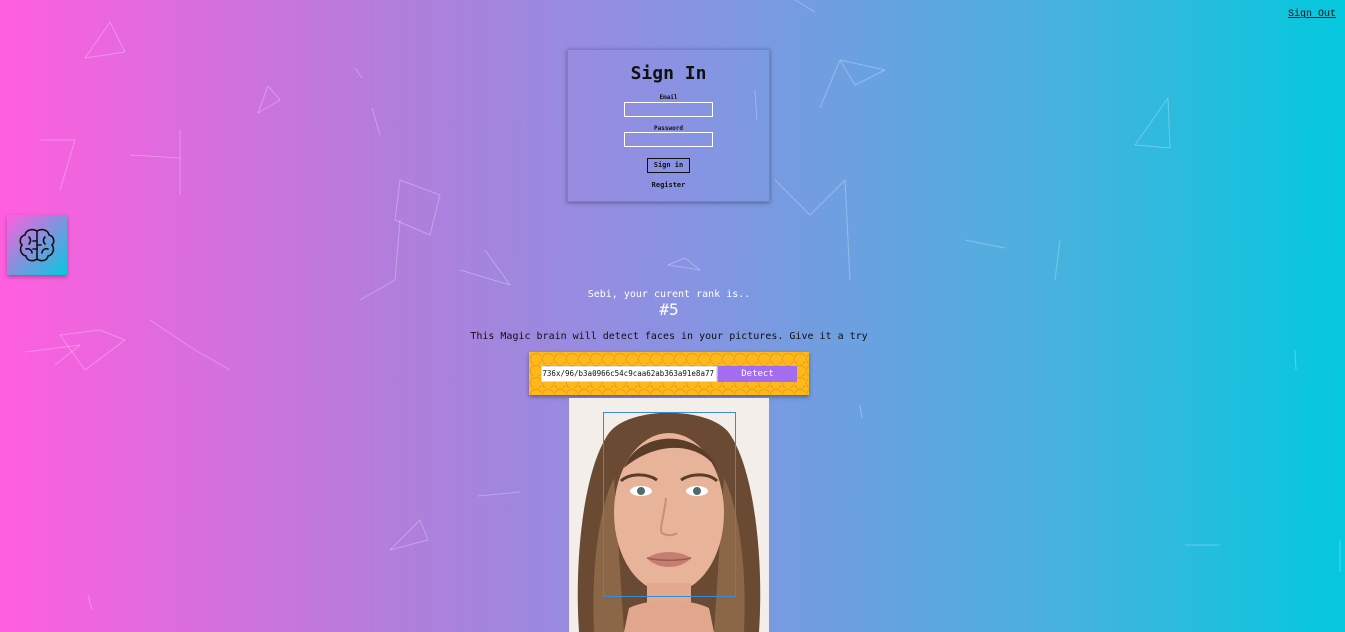 This screenshot has width=1345, height=632. Describe the element at coordinates (668, 109) in the screenshot. I see `email-field` at that location.